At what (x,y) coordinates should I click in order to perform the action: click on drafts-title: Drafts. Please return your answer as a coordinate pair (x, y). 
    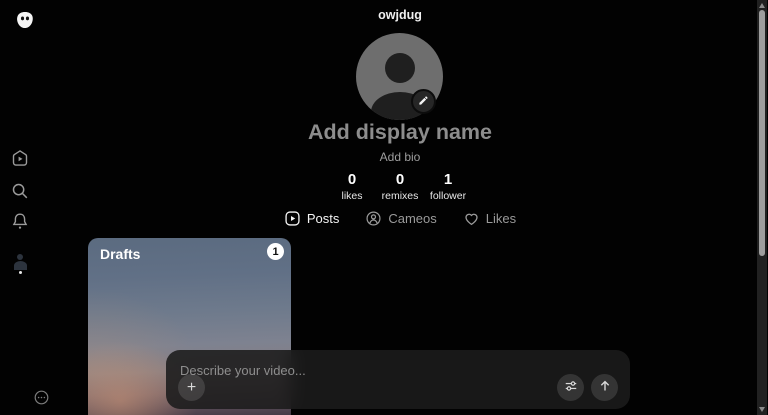
    Looking at the image, I should click on (120, 254).